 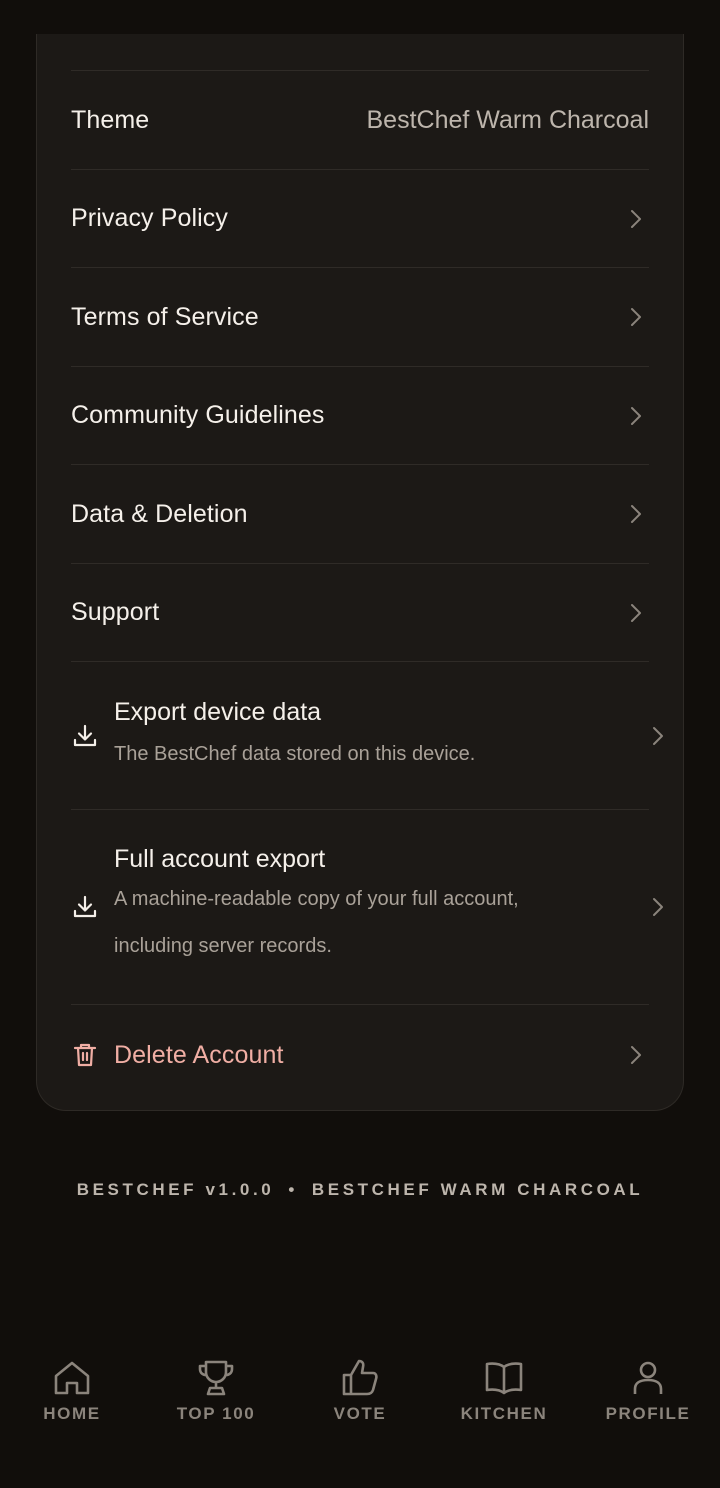 I want to click on tab-profile: PROFILE, so click(x=648, y=1390).